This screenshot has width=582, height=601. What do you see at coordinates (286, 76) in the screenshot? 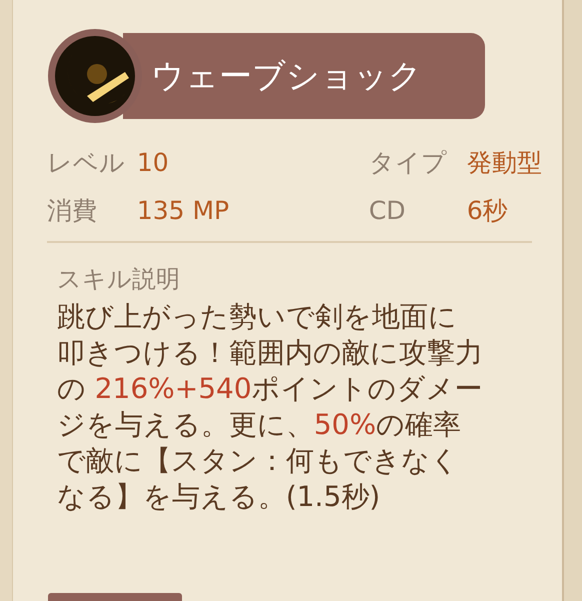
I see `skill-name: ウェーブショック` at bounding box center [286, 76].